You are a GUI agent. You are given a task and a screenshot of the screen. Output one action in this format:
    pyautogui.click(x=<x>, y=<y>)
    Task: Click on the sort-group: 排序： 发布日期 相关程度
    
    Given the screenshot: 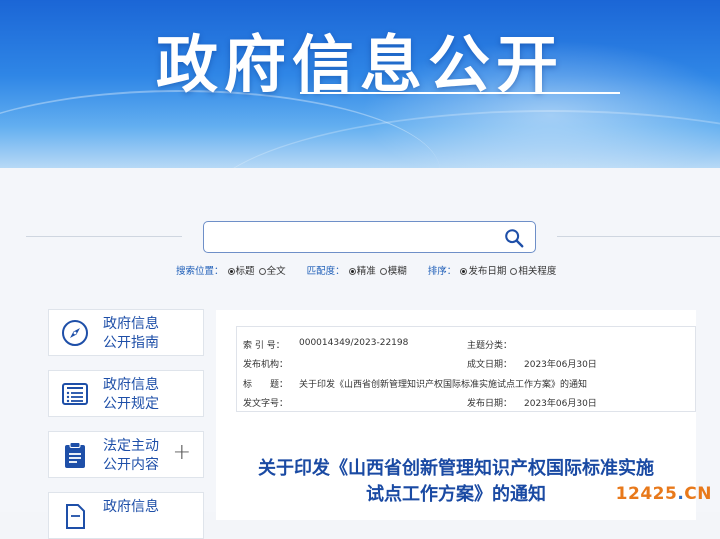 What is the action you would take?
    pyautogui.click(x=492, y=270)
    